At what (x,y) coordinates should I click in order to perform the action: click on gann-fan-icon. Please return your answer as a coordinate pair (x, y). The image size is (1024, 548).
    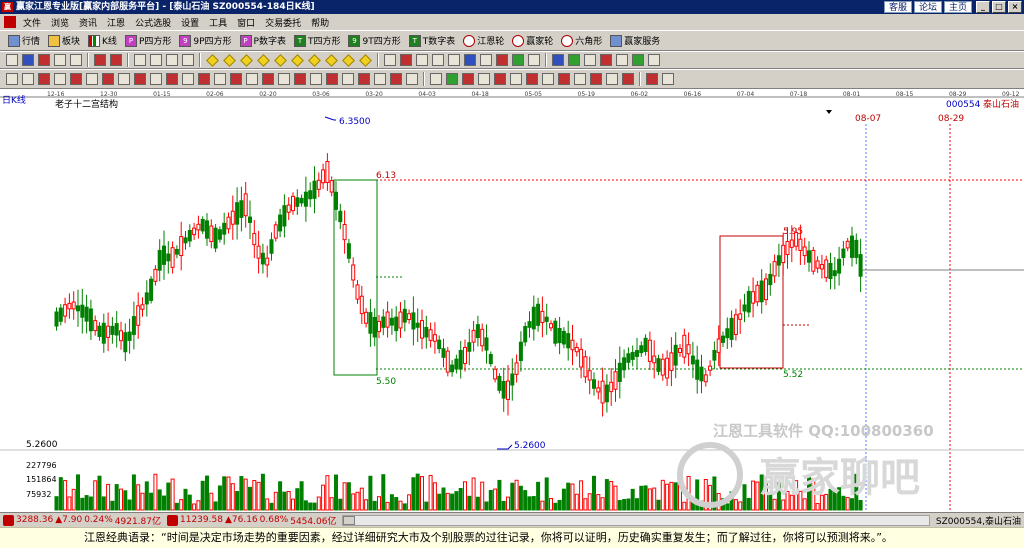
    Looking at the image, I should click on (44, 79).